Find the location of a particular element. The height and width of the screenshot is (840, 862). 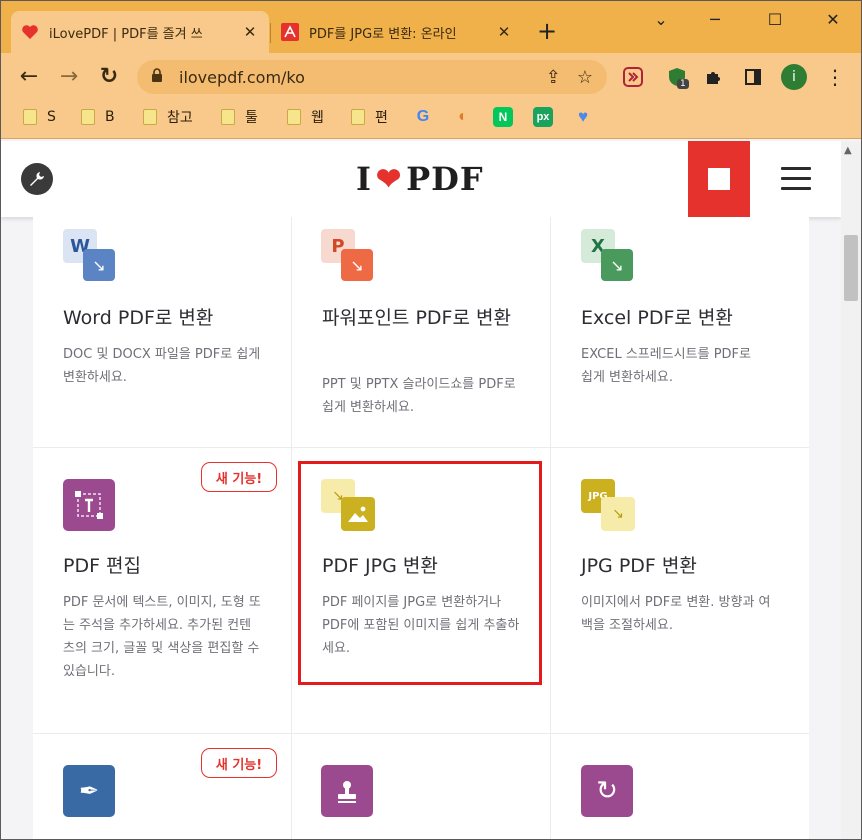

bookmark-folder: 참고 is located at coordinates (168, 117).